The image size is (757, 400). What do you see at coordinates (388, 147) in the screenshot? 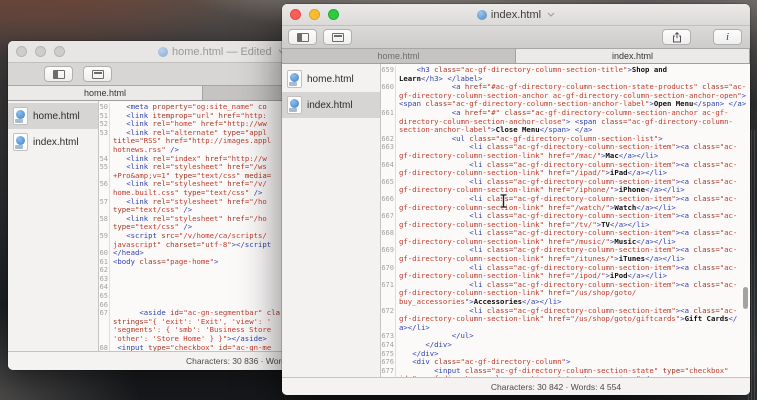
I see `line-number: 663` at bounding box center [388, 147].